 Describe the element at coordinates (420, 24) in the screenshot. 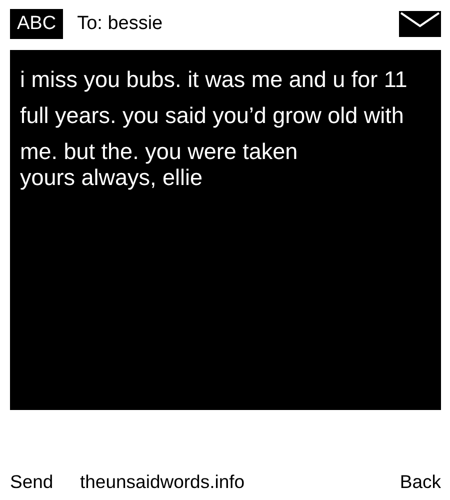

I see `envelope-icon` at that location.